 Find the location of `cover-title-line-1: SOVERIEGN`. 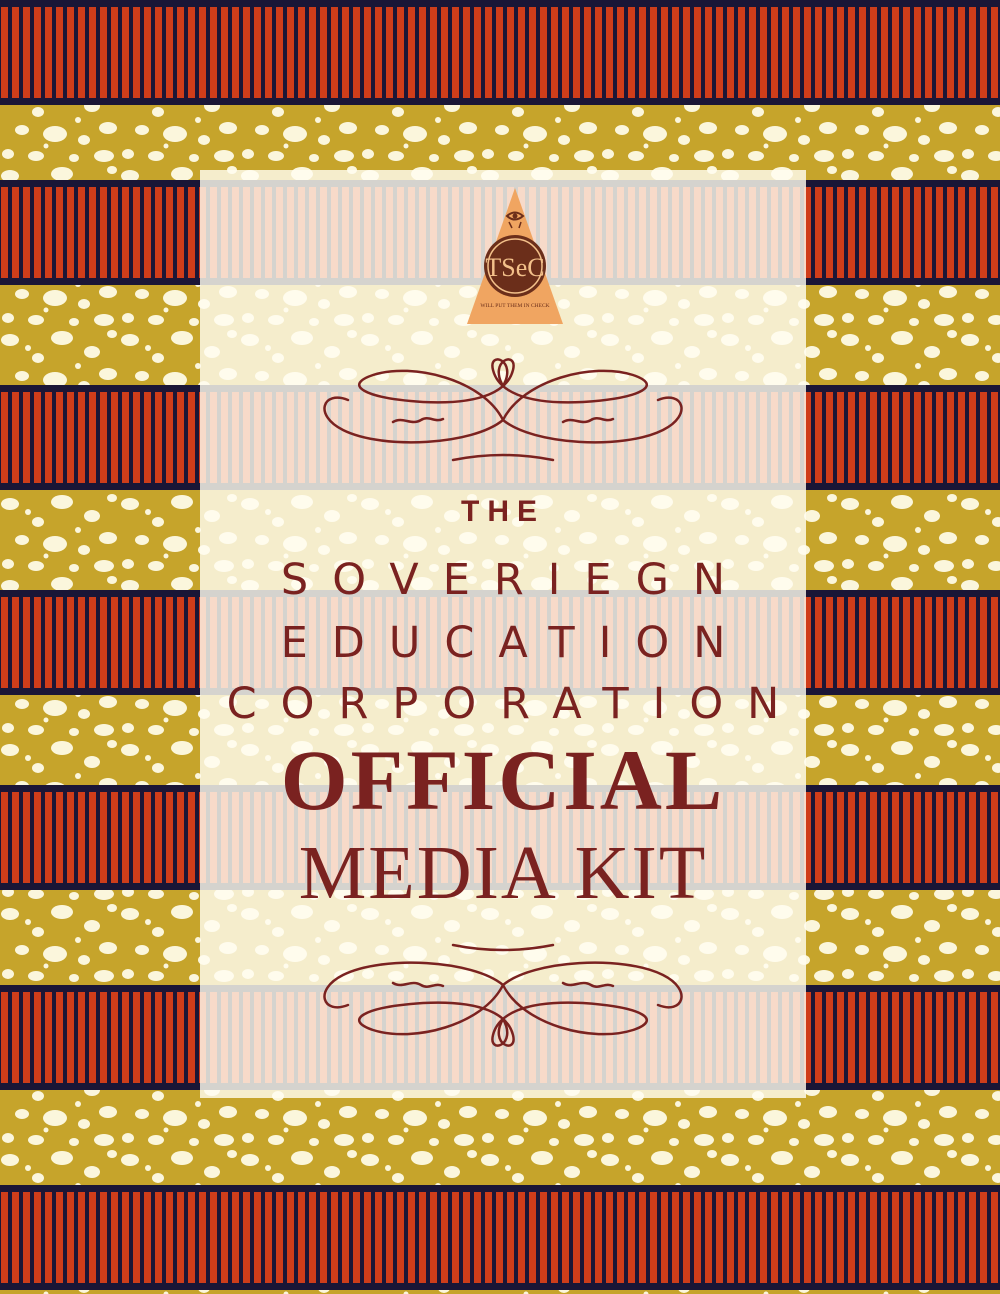

cover-title-line-1: SOVERIEGN is located at coordinates (515, 580).